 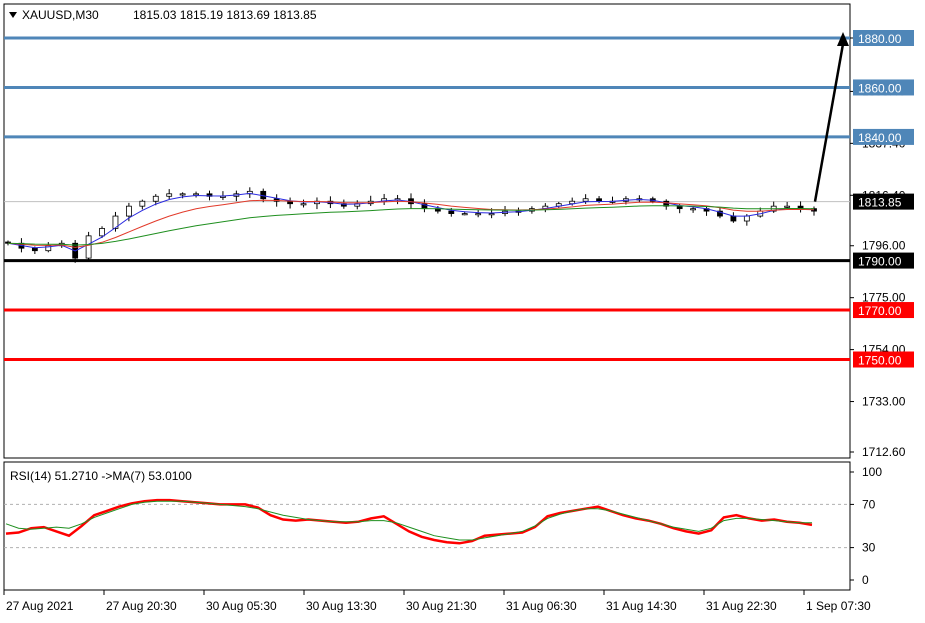 What do you see at coordinates (884, 452) in the screenshot?
I see `y-tick-label: 1712.60` at bounding box center [884, 452].